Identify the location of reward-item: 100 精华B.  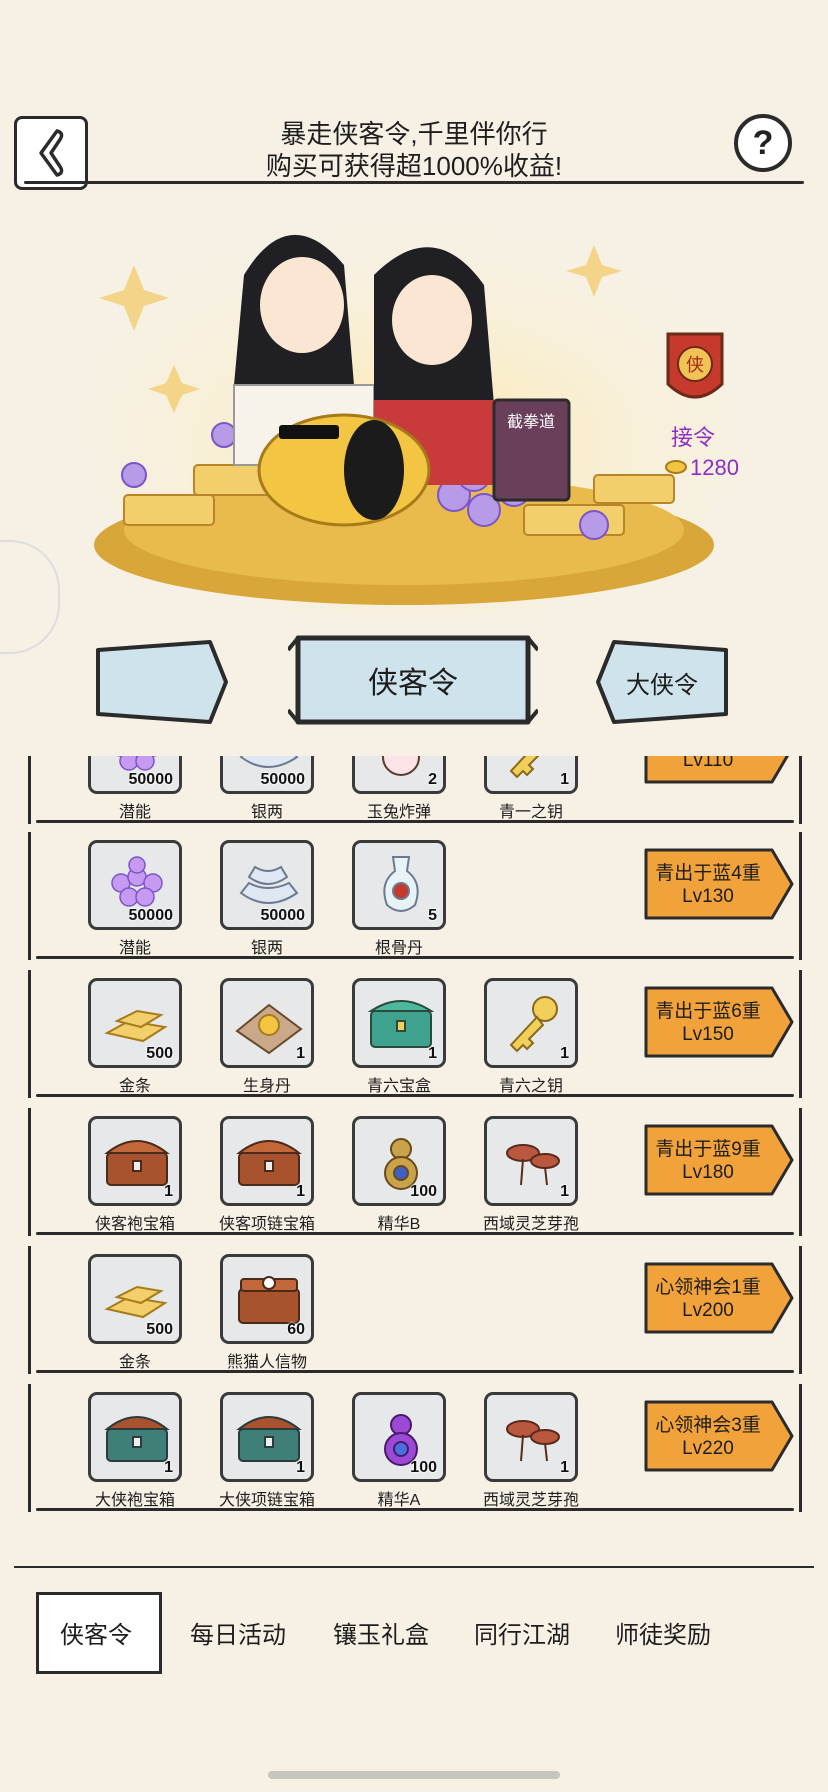
(399, 1175).